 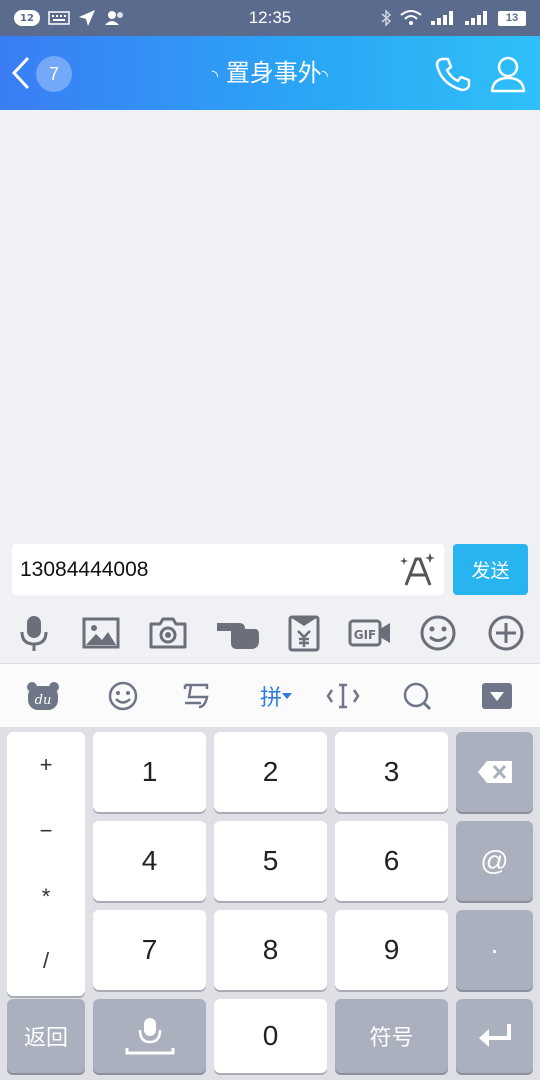 What do you see at coordinates (417, 696) in the screenshot?
I see `ime-search-icon` at bounding box center [417, 696].